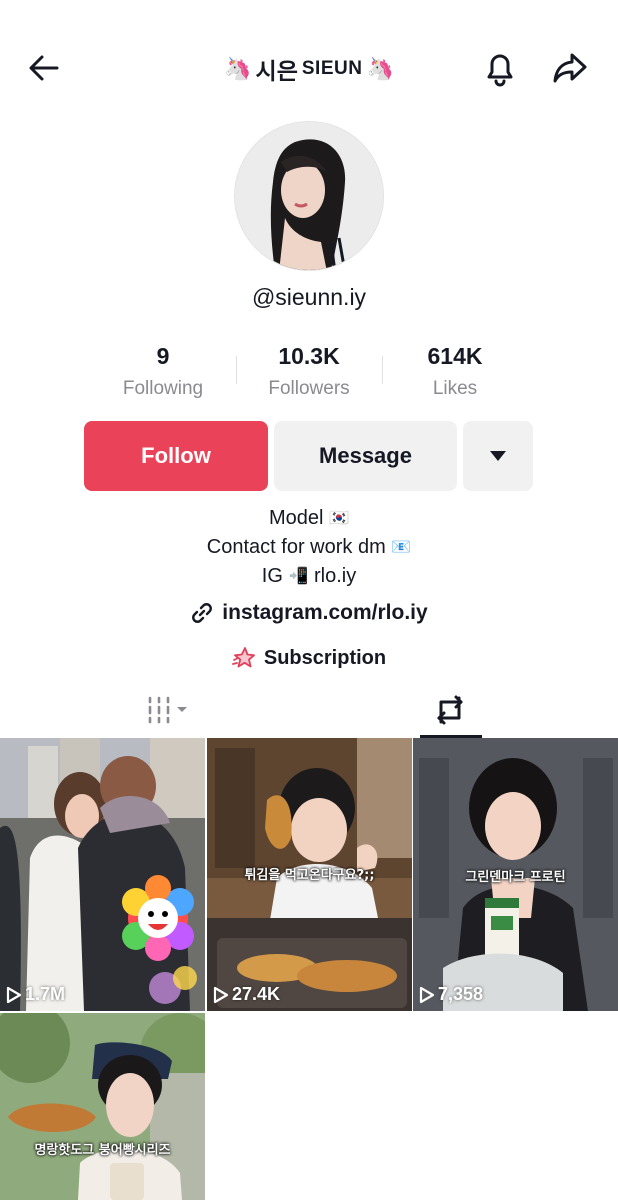 This screenshot has height=1200, width=618. I want to click on subscription-star-icon, so click(243, 657).